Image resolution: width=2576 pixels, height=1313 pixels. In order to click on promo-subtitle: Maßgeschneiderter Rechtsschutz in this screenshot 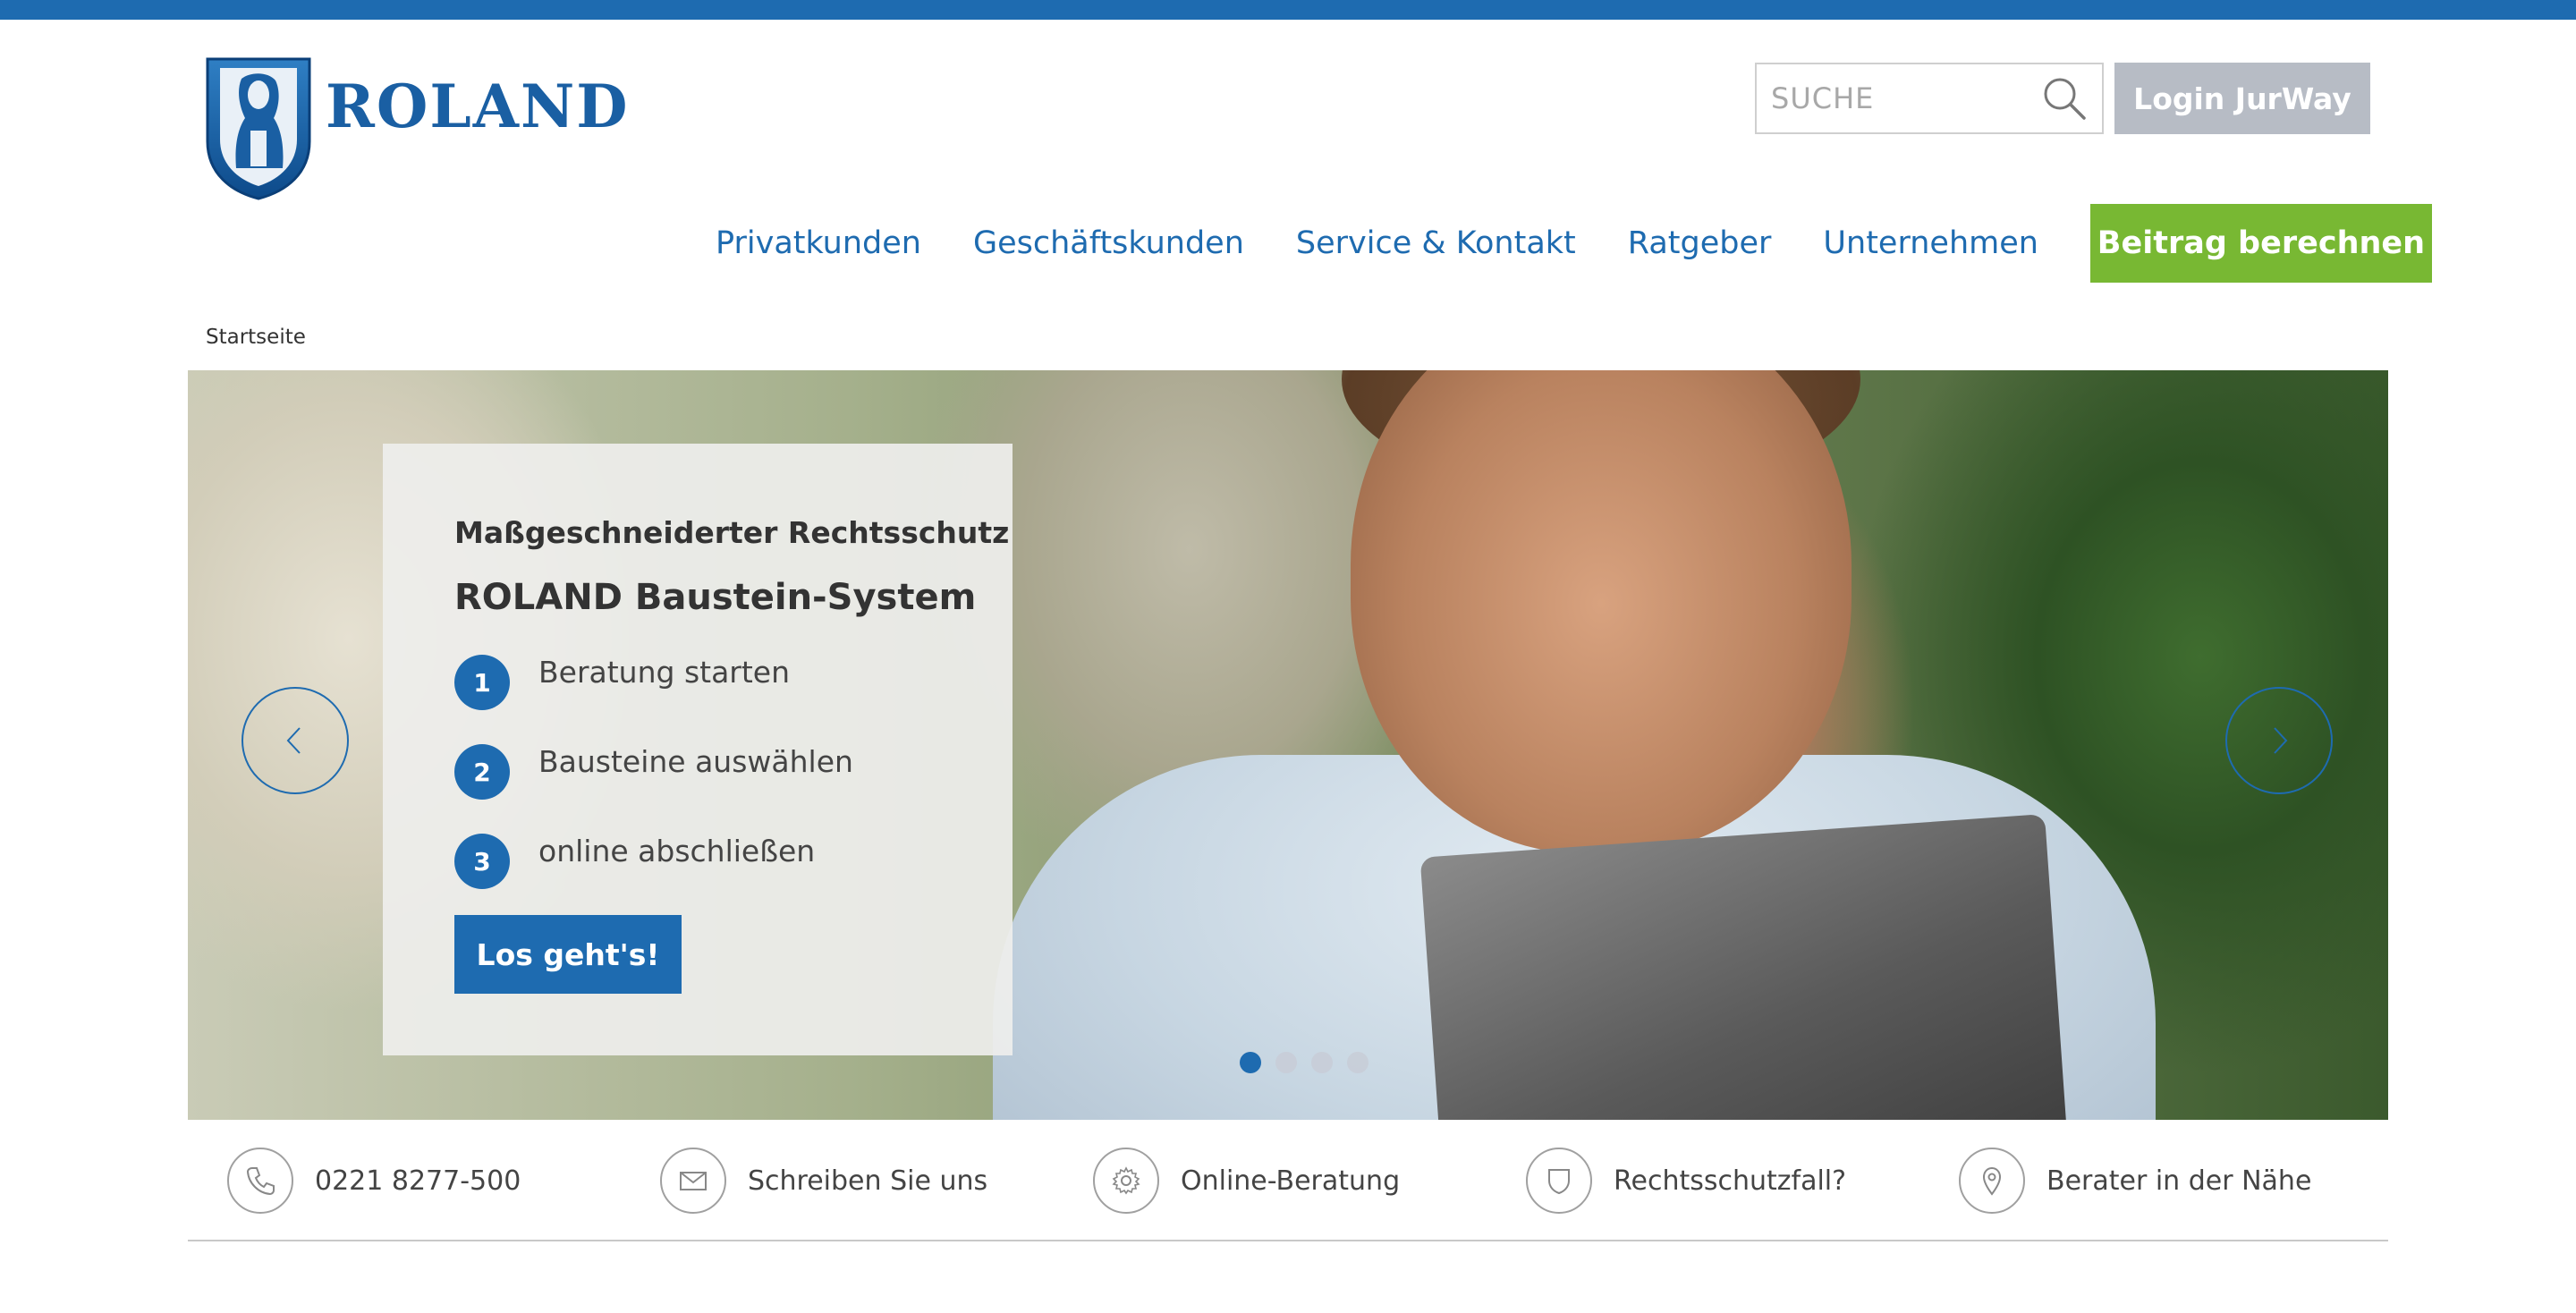, I will do `click(732, 532)`.